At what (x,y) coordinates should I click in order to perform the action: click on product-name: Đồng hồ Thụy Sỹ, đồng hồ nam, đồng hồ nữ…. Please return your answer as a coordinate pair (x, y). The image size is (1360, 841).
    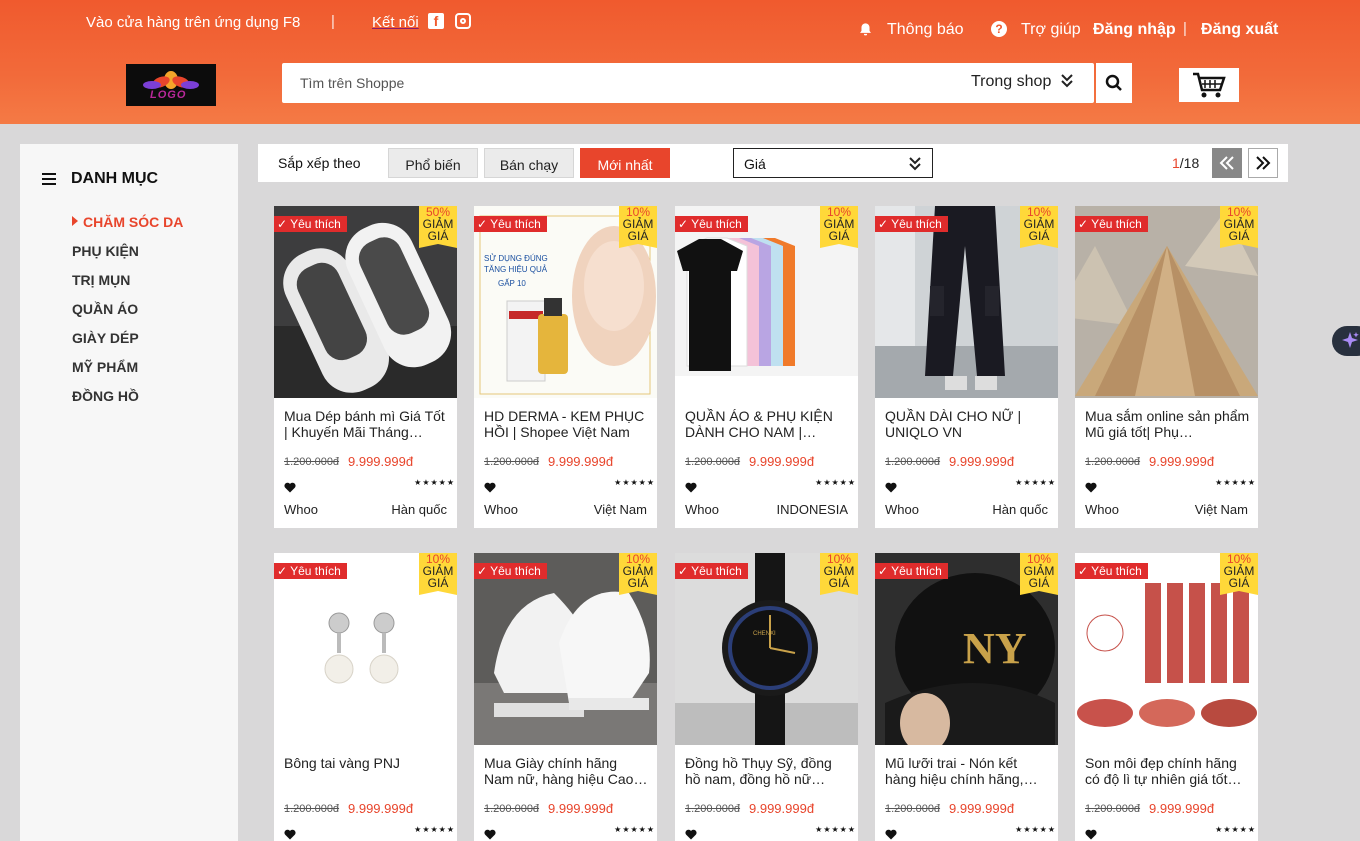
    Looking at the image, I should click on (767, 771).